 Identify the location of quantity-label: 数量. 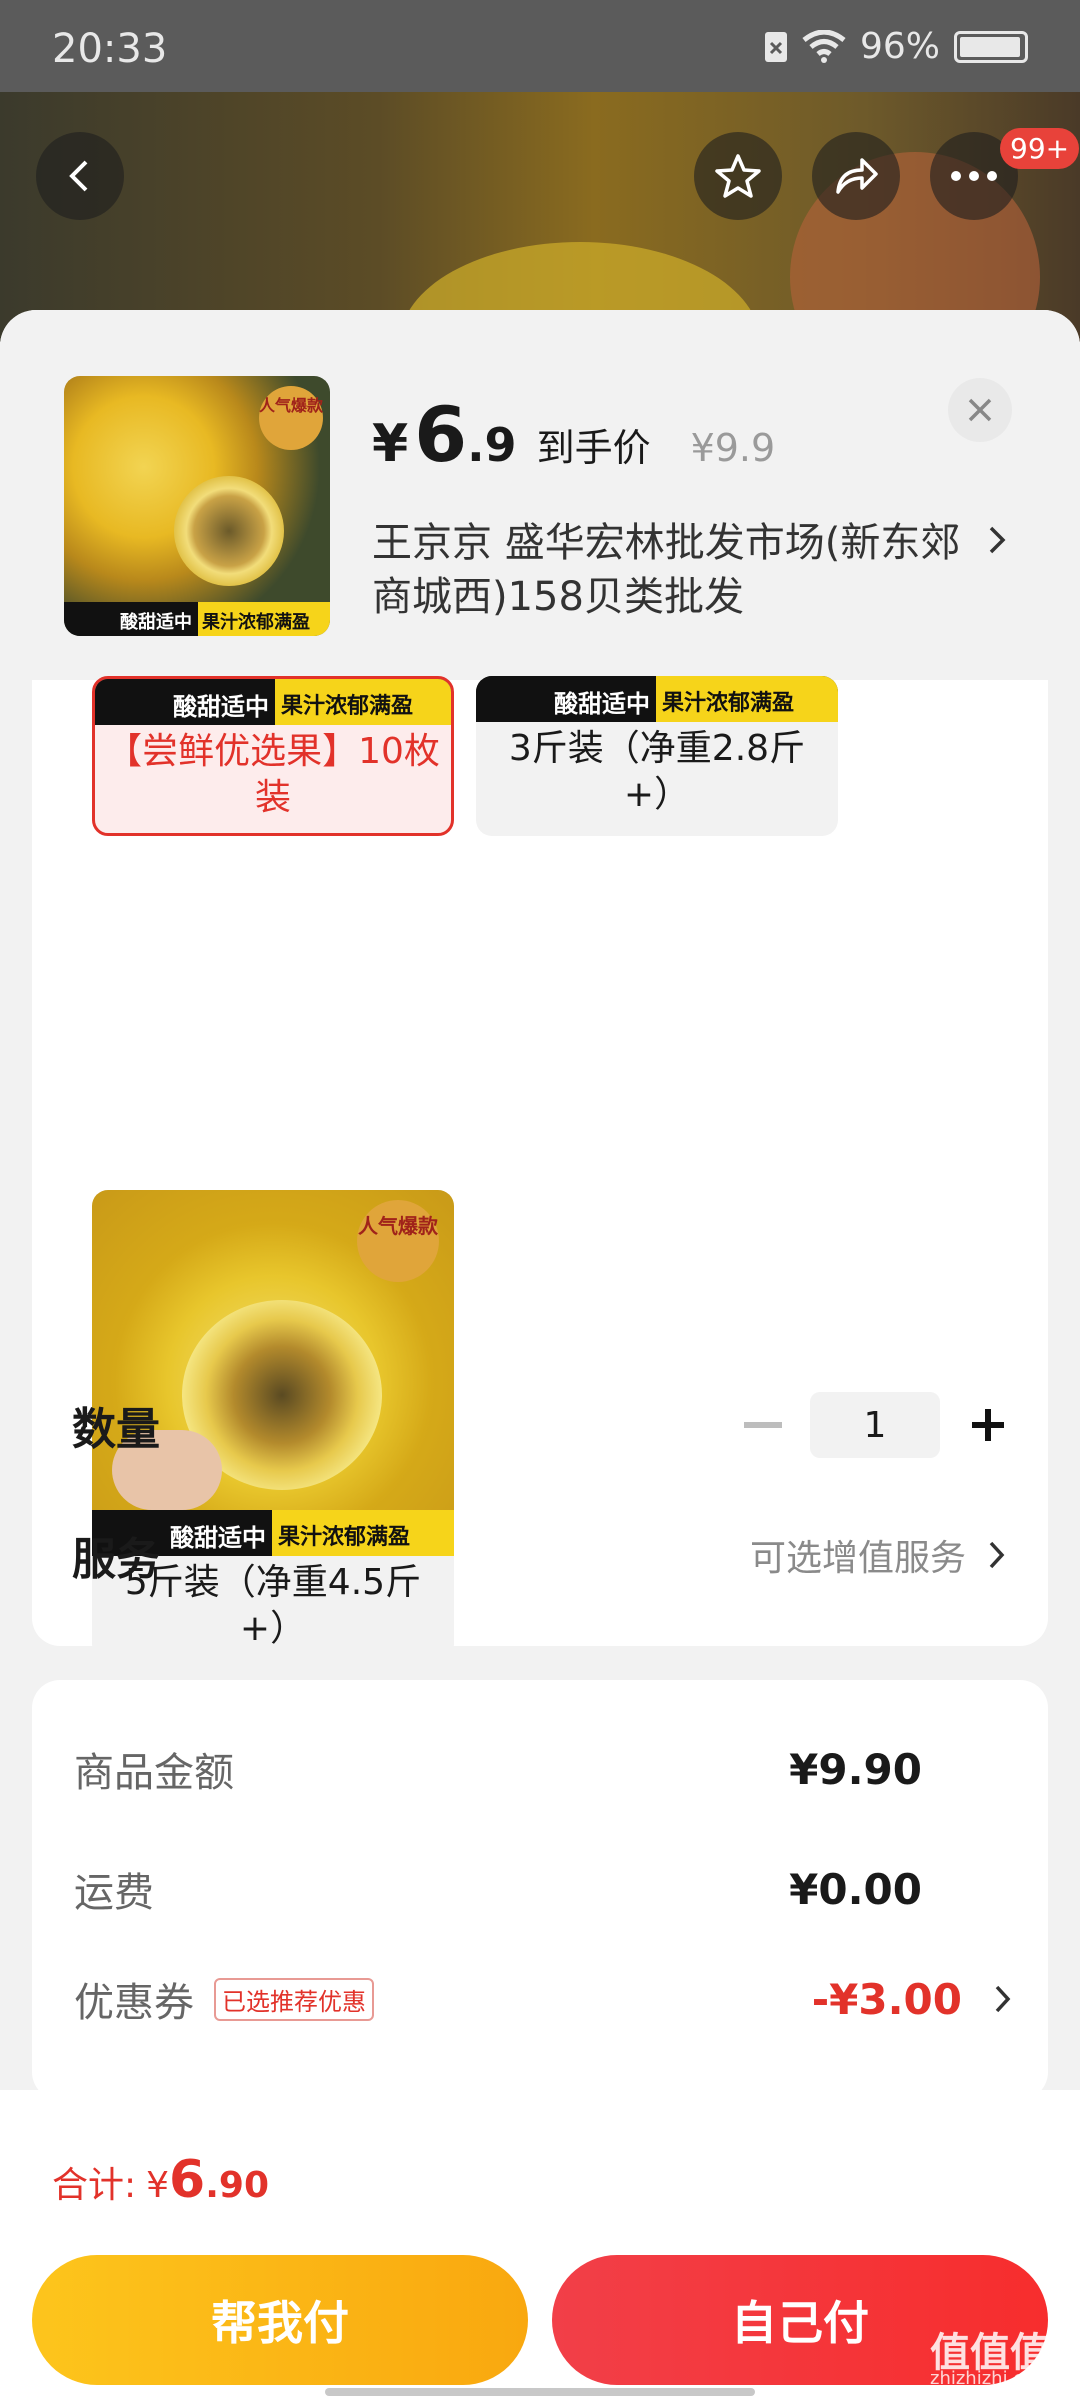
(116, 1429).